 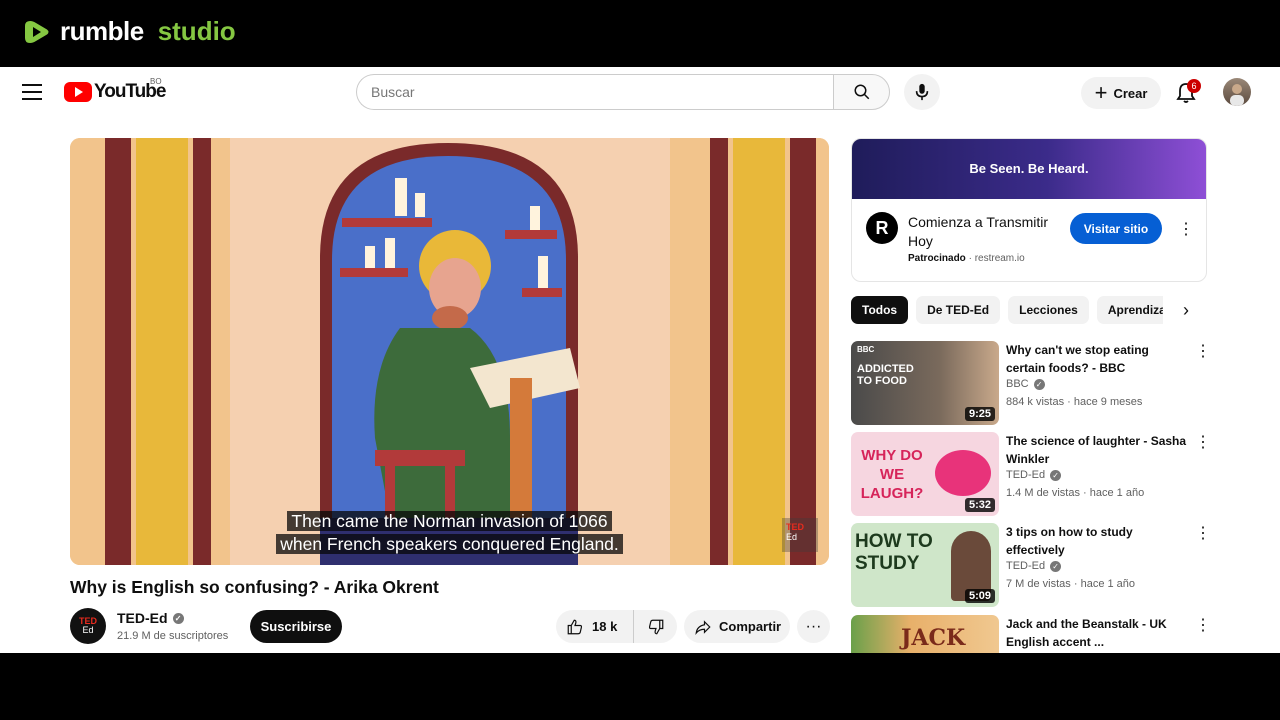 I want to click on ted-ed-watermark: TED Ed, so click(x=800, y=535).